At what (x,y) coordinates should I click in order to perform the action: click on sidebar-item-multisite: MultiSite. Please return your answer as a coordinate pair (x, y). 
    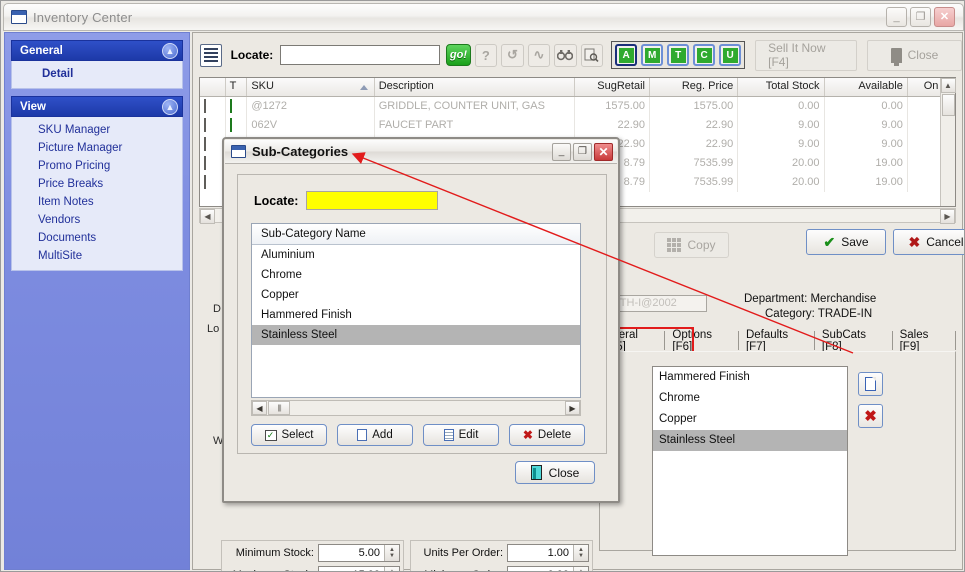
    Looking at the image, I should click on (97, 256).